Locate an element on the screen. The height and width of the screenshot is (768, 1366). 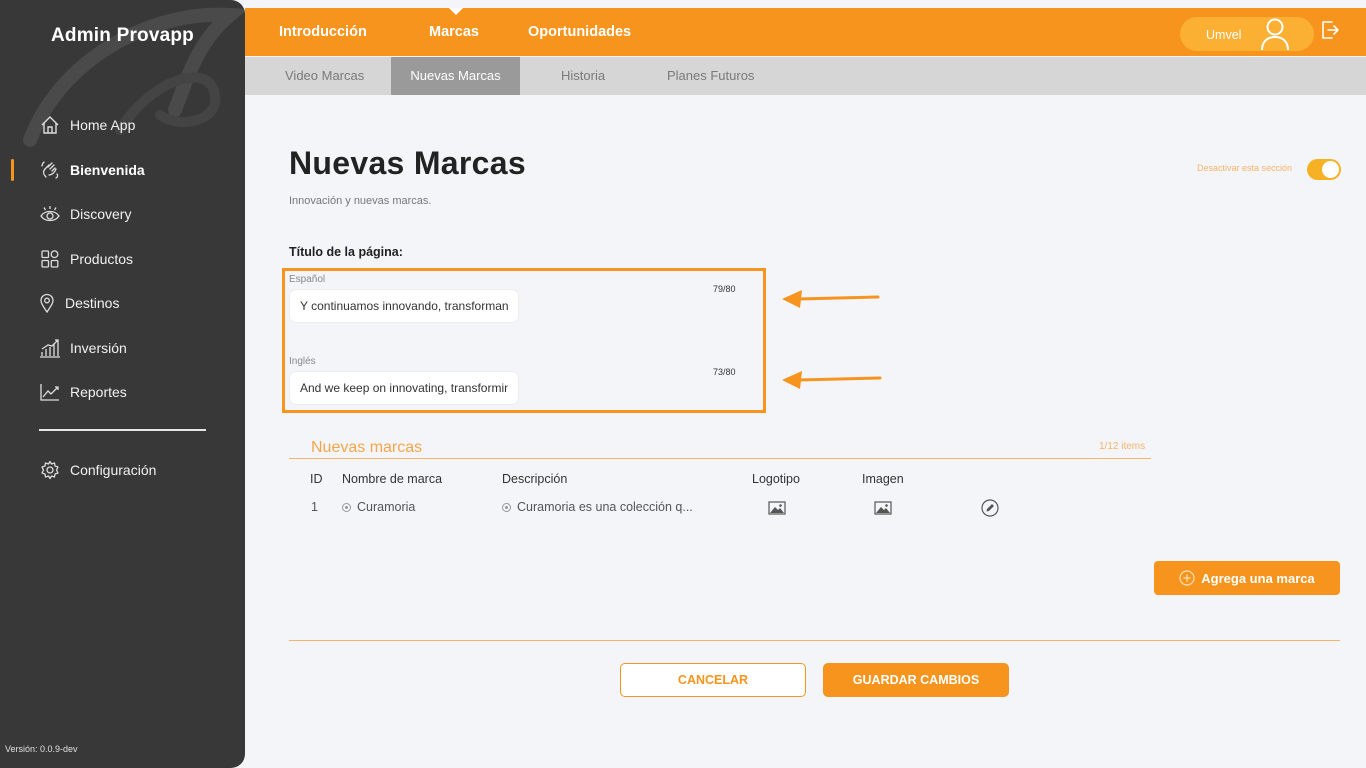
sidebar-item-label: Bienvenida is located at coordinates (107, 169).